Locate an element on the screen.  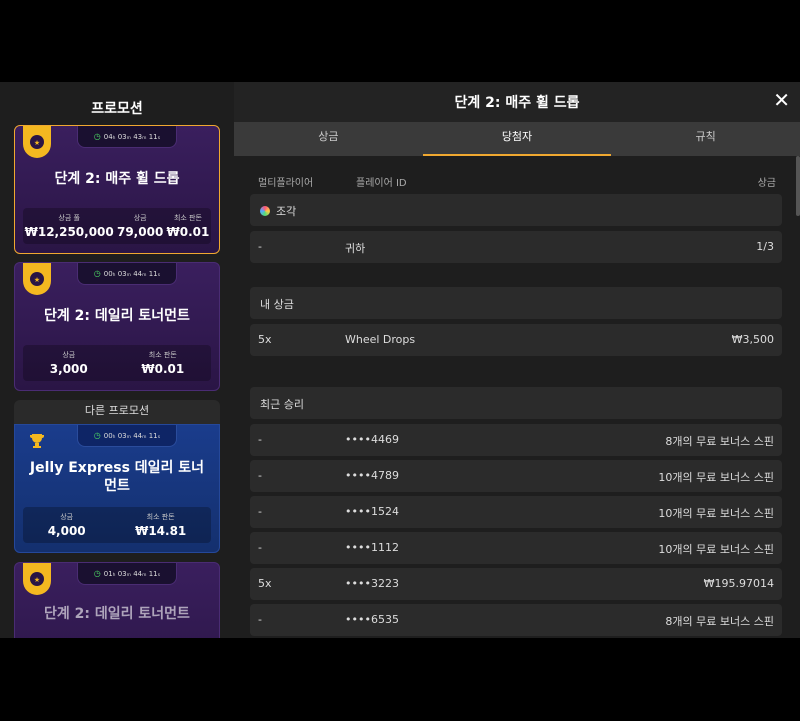
trophy-icon is located at coordinates (37, 441).